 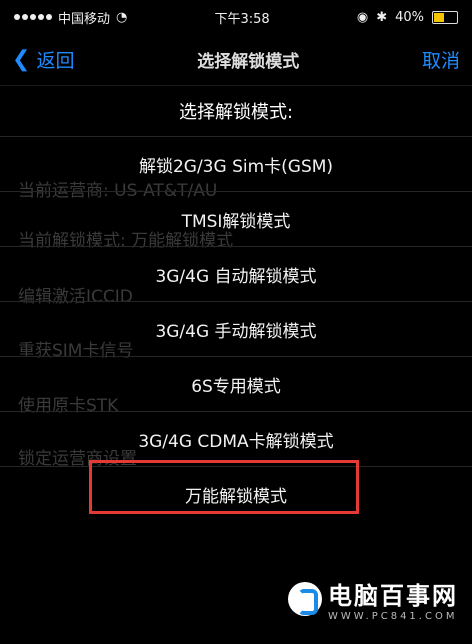 What do you see at coordinates (21, 59) in the screenshot?
I see `chevron-left-icon: ❮` at bounding box center [21, 59].